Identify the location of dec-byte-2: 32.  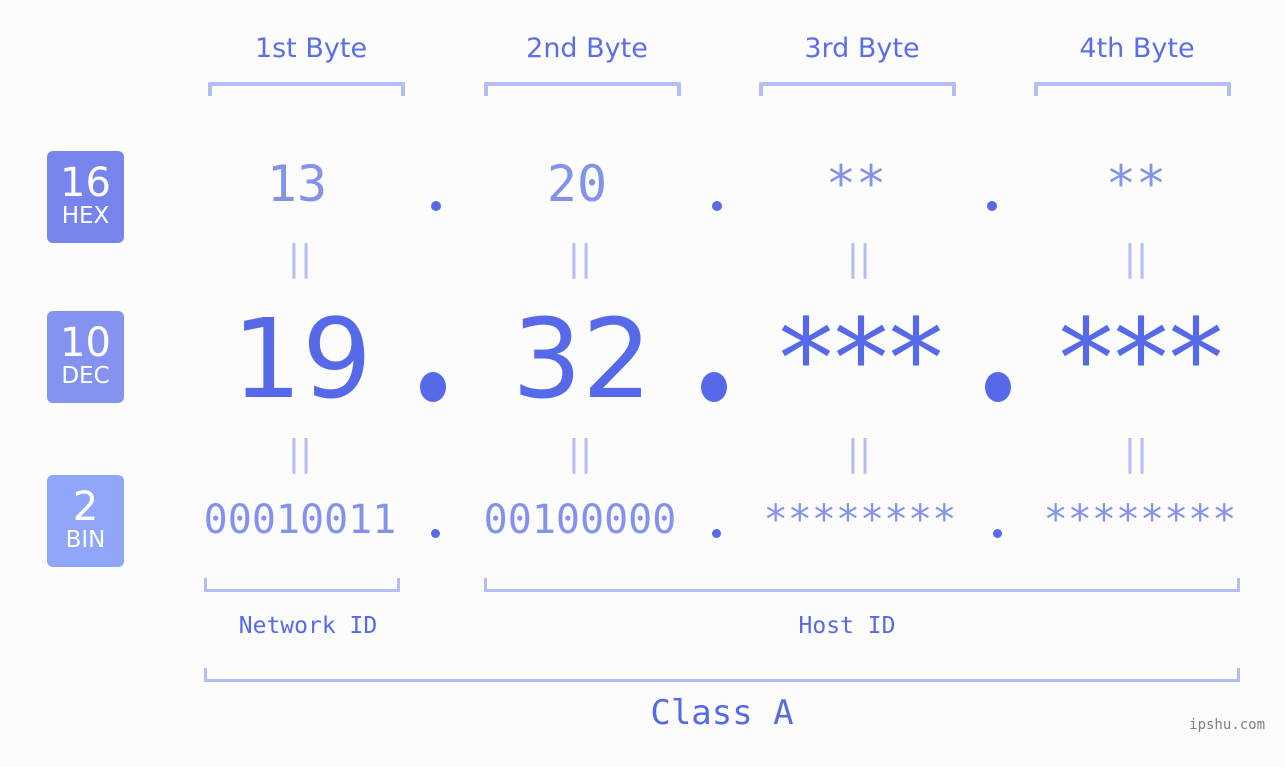
(582, 359).